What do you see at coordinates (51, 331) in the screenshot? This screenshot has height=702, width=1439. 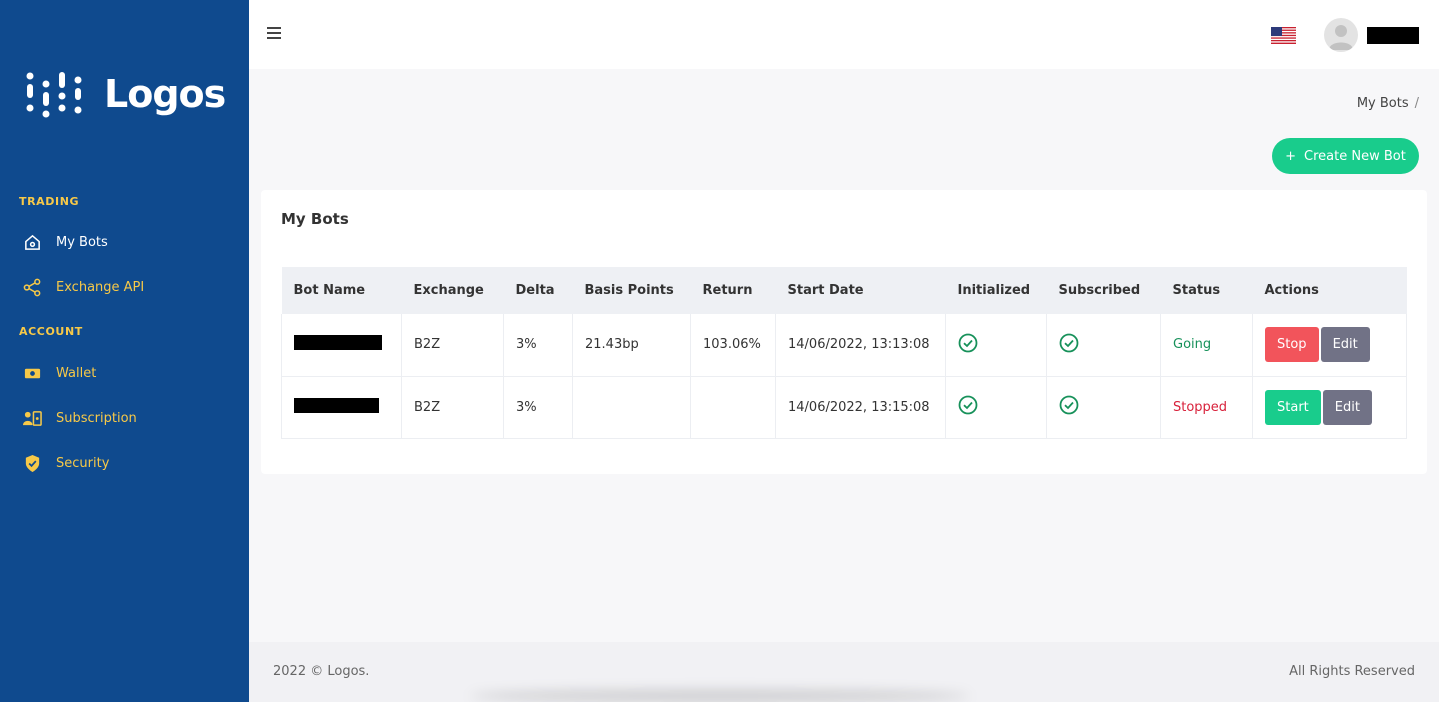 I see `section-account: ACCOUNT` at bounding box center [51, 331].